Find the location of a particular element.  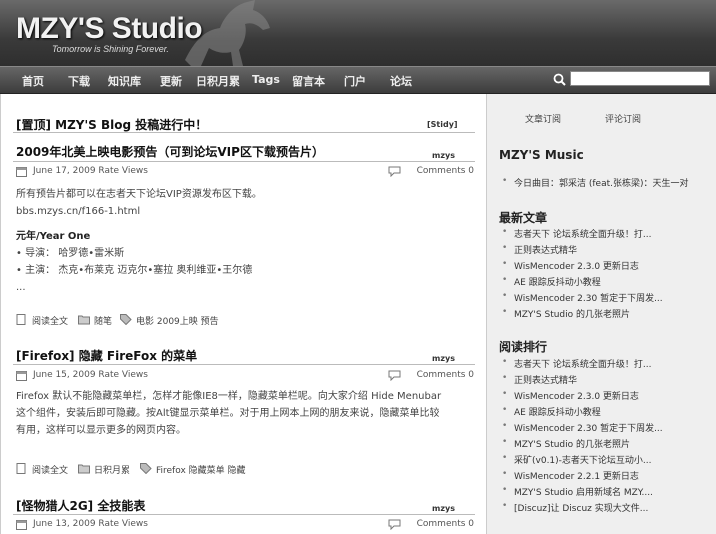

site-tagline: Tomorrow is Shining Forever. is located at coordinates (110, 49).